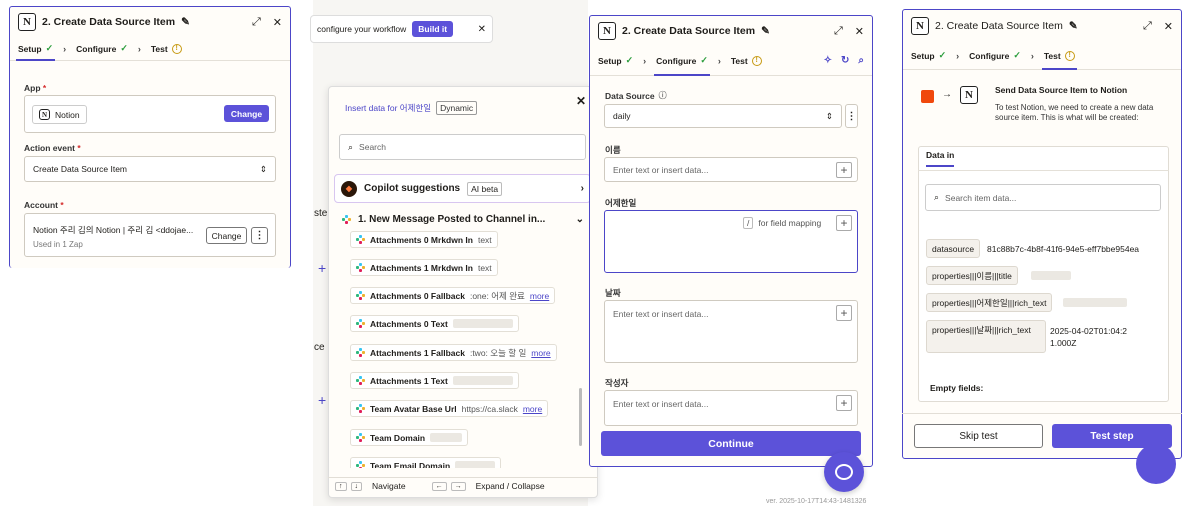  What do you see at coordinates (731, 443) in the screenshot?
I see `continue-button: Continue` at bounding box center [731, 443].